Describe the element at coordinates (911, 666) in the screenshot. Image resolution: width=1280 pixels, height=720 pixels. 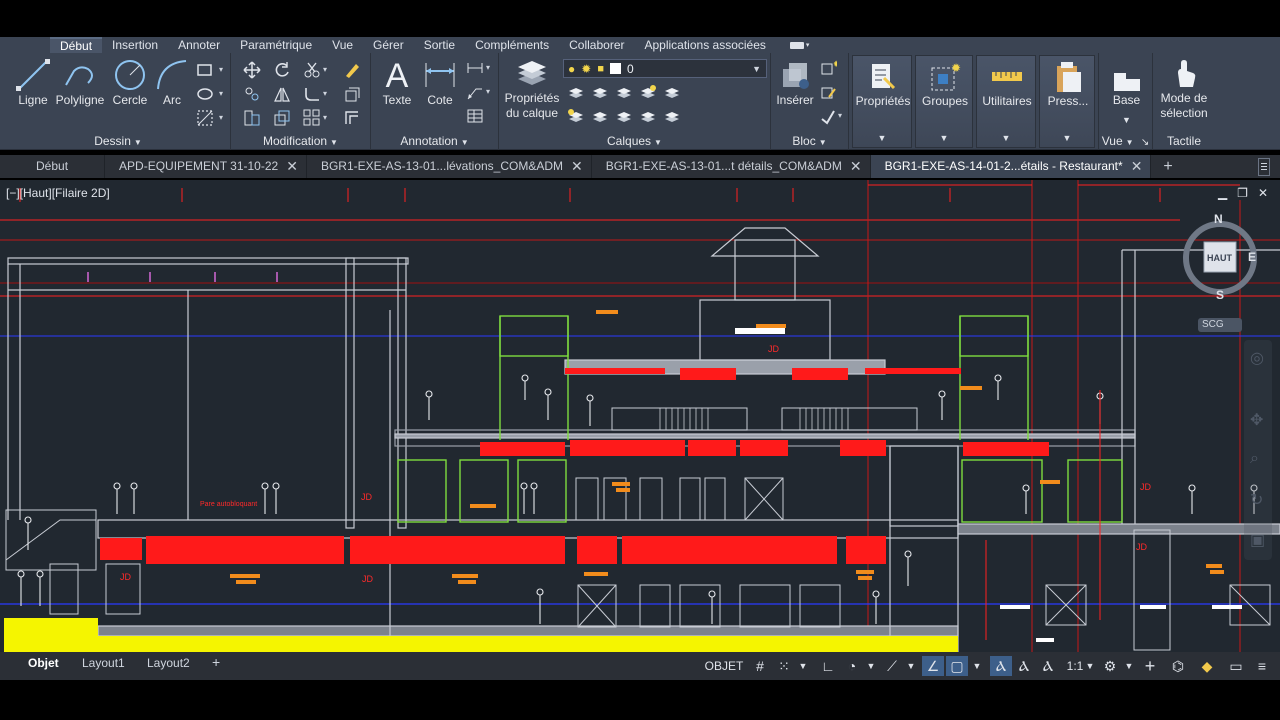
I see `isodraft-dropdown-icon: ▼` at that location.